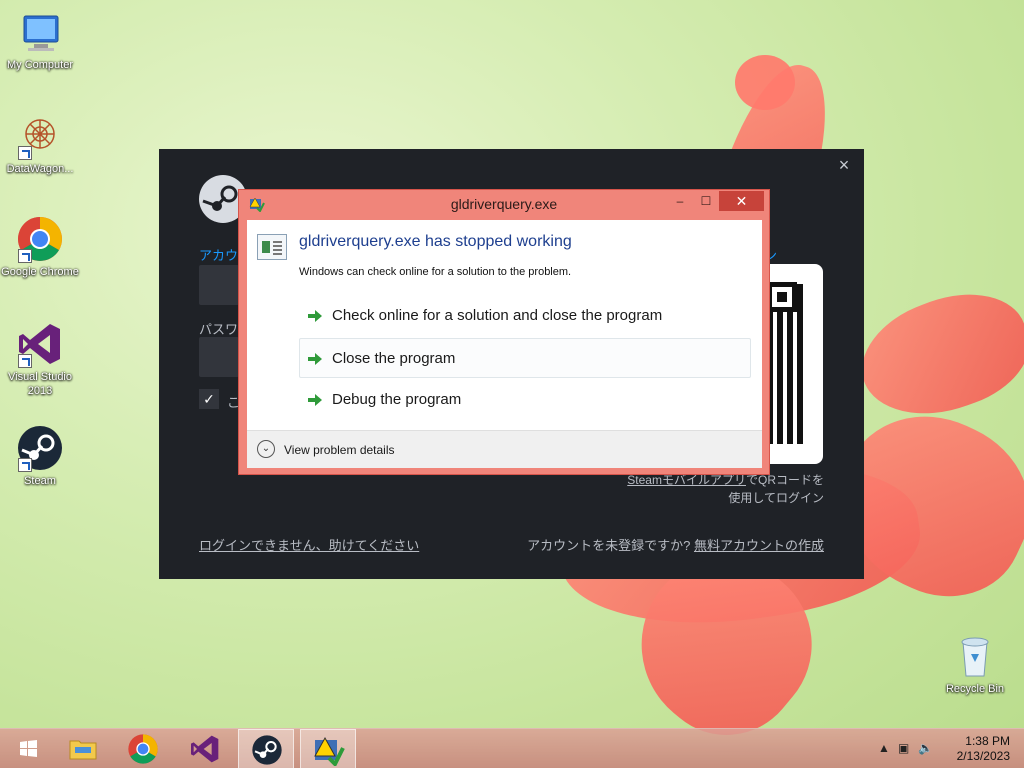  What do you see at coordinates (680, 201) in the screenshot?
I see `minimize-button: –` at bounding box center [680, 201].